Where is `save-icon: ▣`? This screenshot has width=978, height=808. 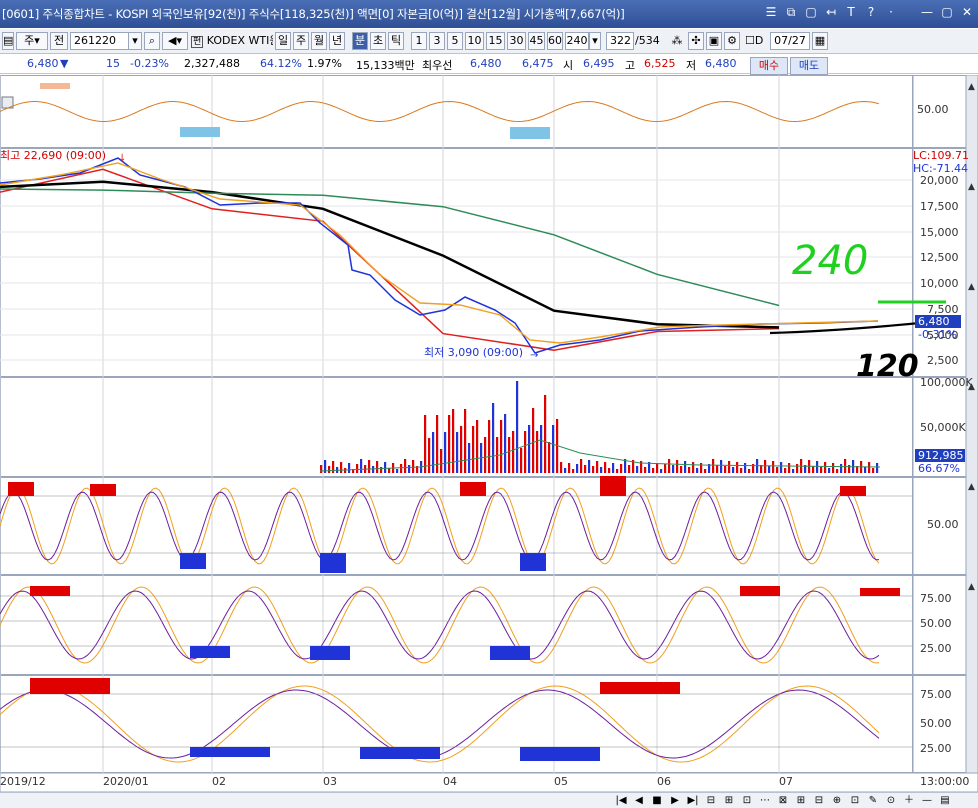 save-icon: ▣ is located at coordinates (714, 41).